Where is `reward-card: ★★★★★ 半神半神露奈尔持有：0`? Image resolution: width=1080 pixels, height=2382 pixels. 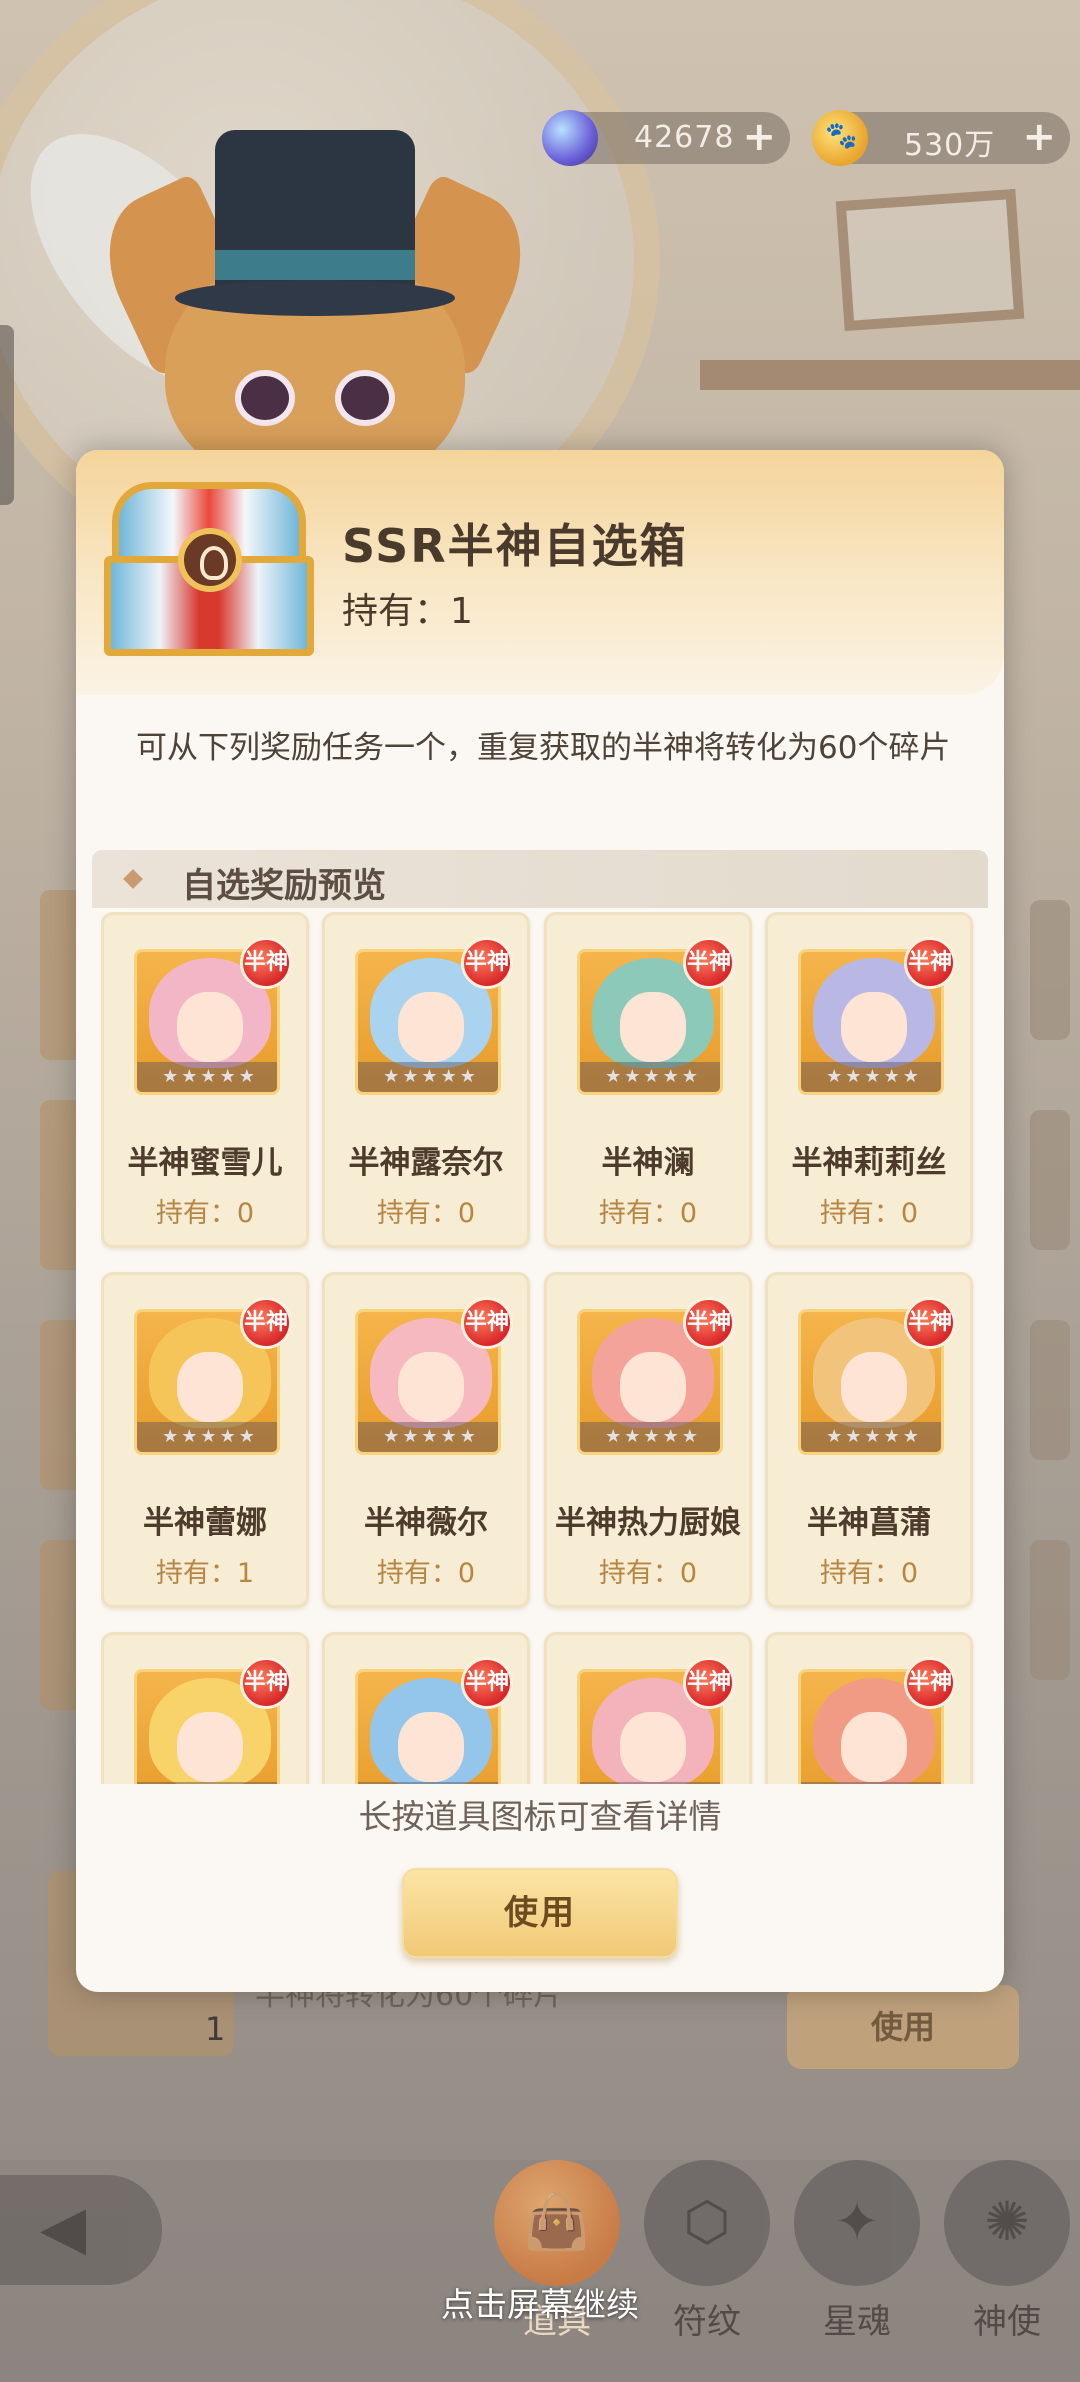 reward-card: ★★★★★ 半神半神露奈尔持有：0 is located at coordinates (426, 1080).